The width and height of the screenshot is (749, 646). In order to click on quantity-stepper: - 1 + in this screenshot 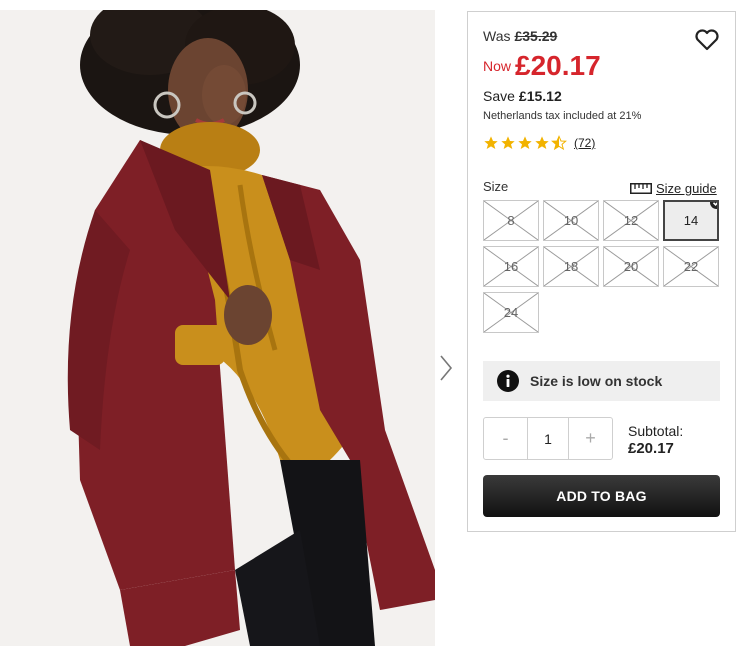, I will do `click(548, 438)`.